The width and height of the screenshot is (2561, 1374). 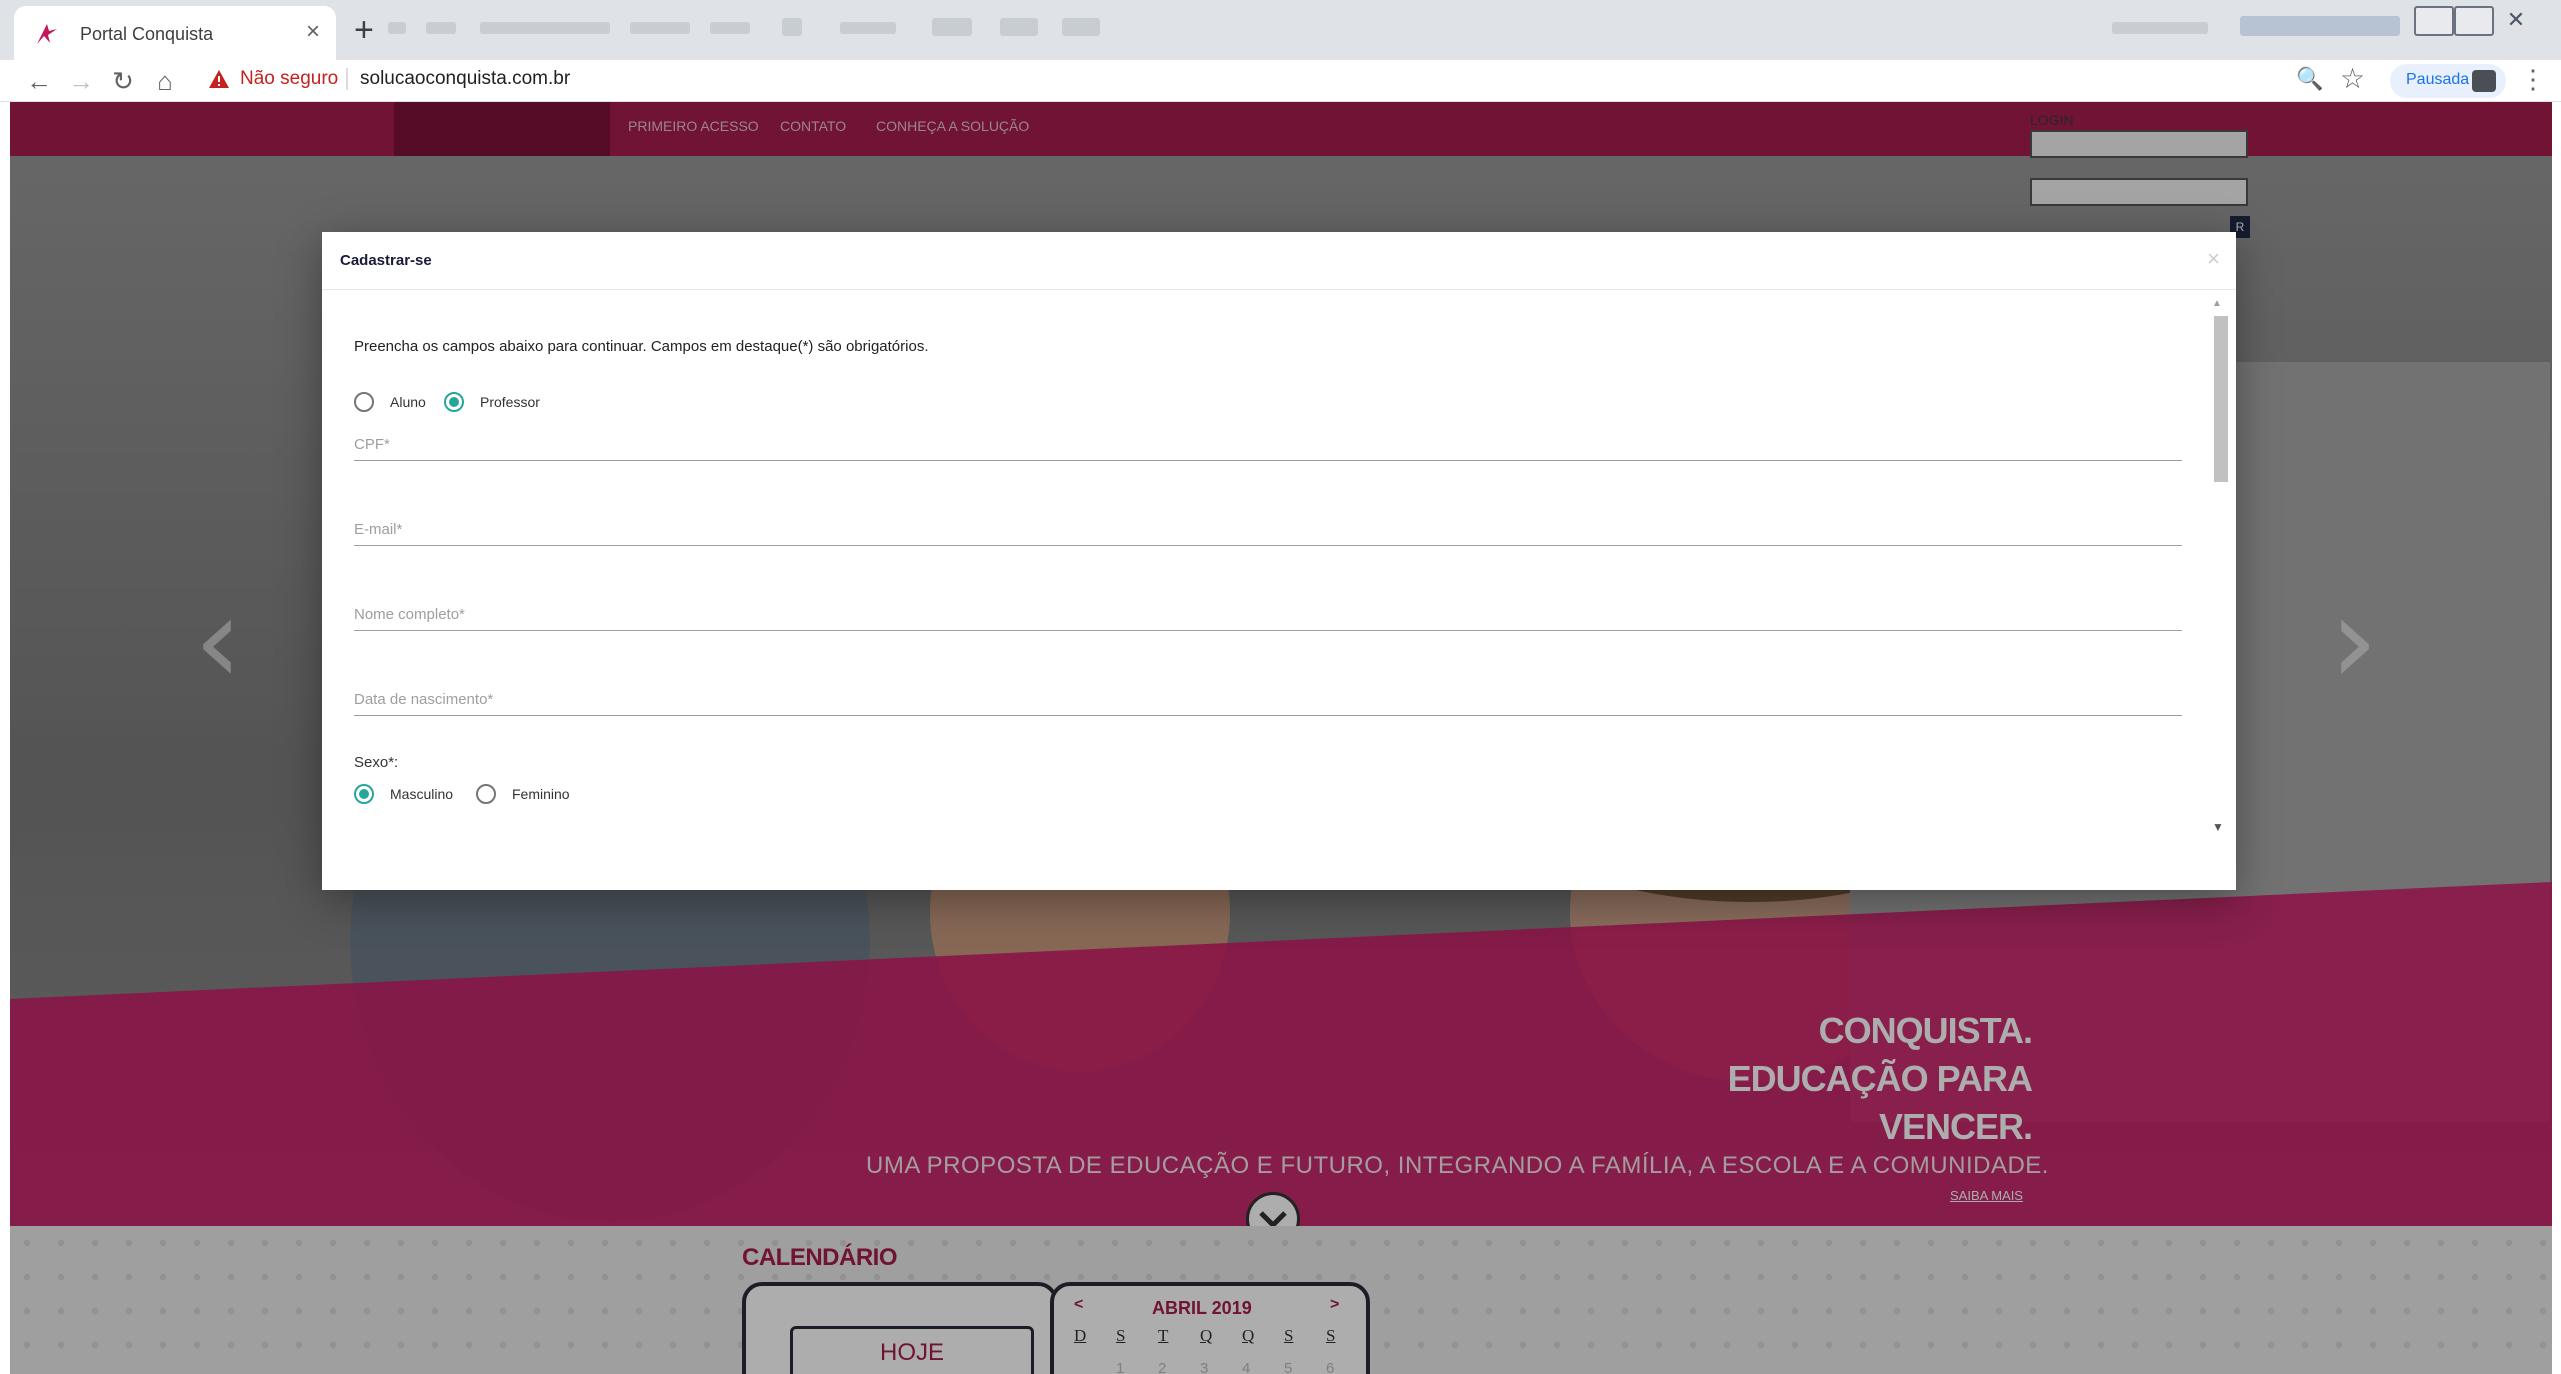 I want to click on email-field: E-mail*, so click(x=378, y=529).